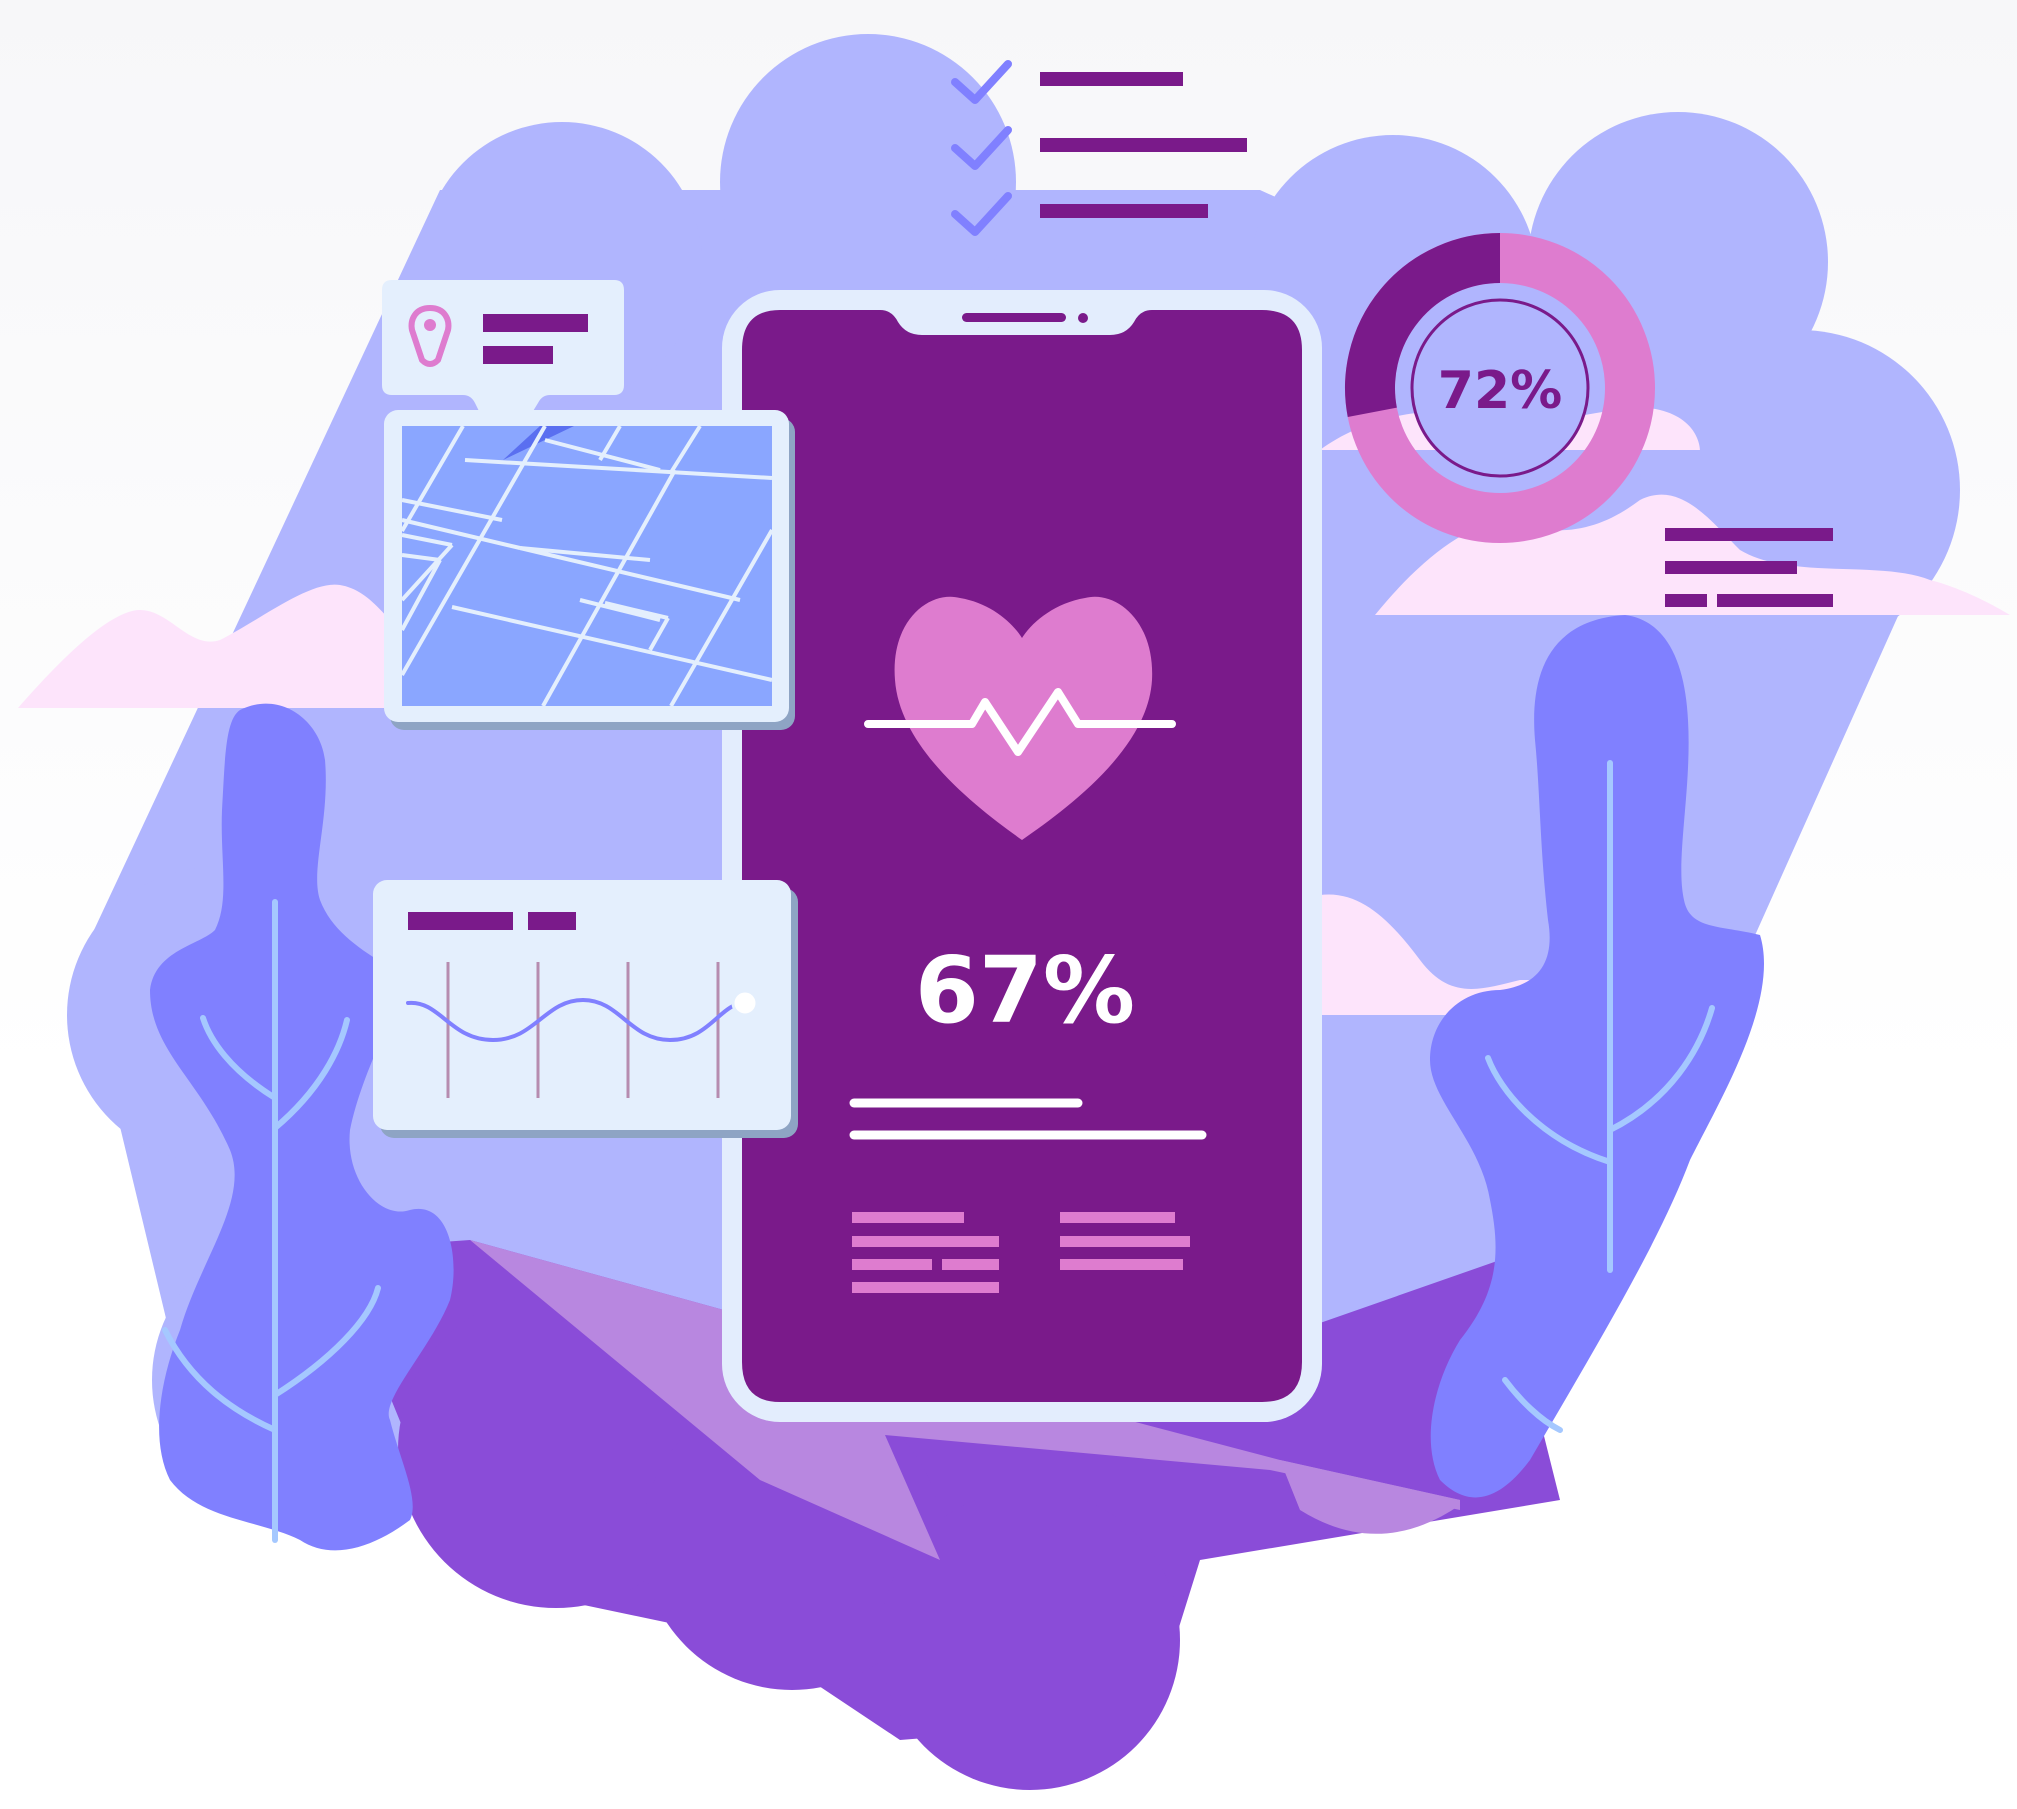  I want to click on main-percent-value: 67%, so click(1025, 990).